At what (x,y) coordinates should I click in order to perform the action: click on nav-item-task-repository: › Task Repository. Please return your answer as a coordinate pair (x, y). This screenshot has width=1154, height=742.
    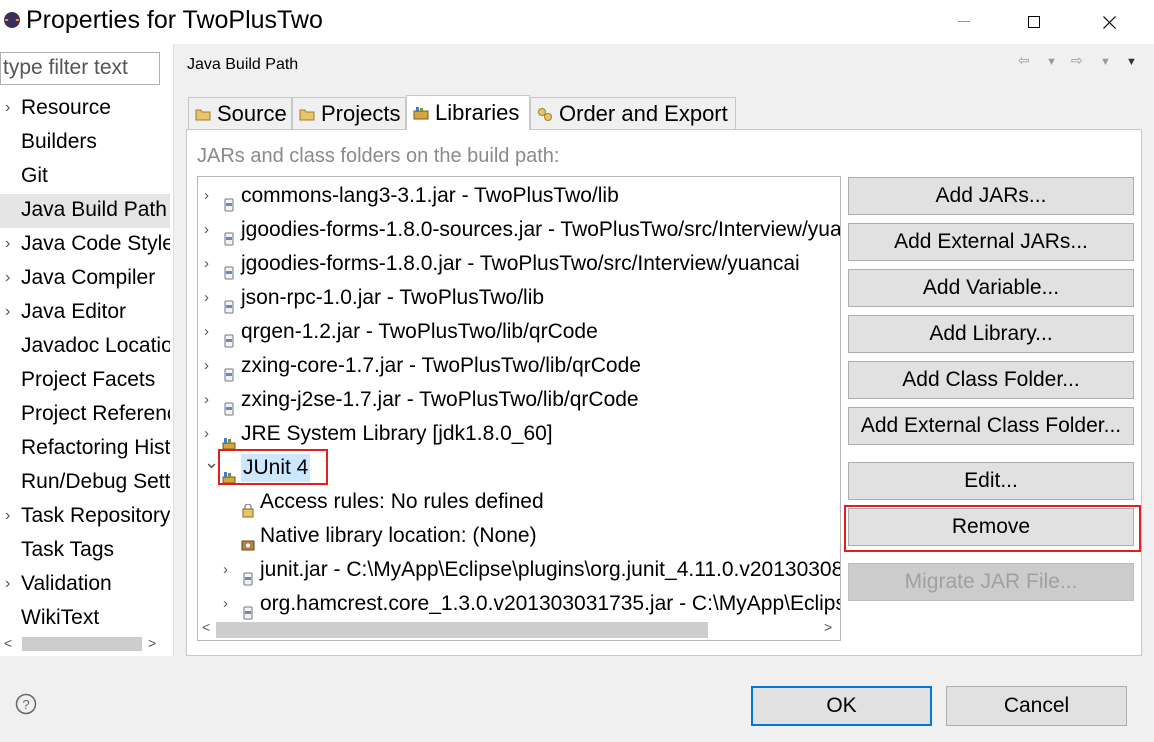
    Looking at the image, I should click on (85, 517).